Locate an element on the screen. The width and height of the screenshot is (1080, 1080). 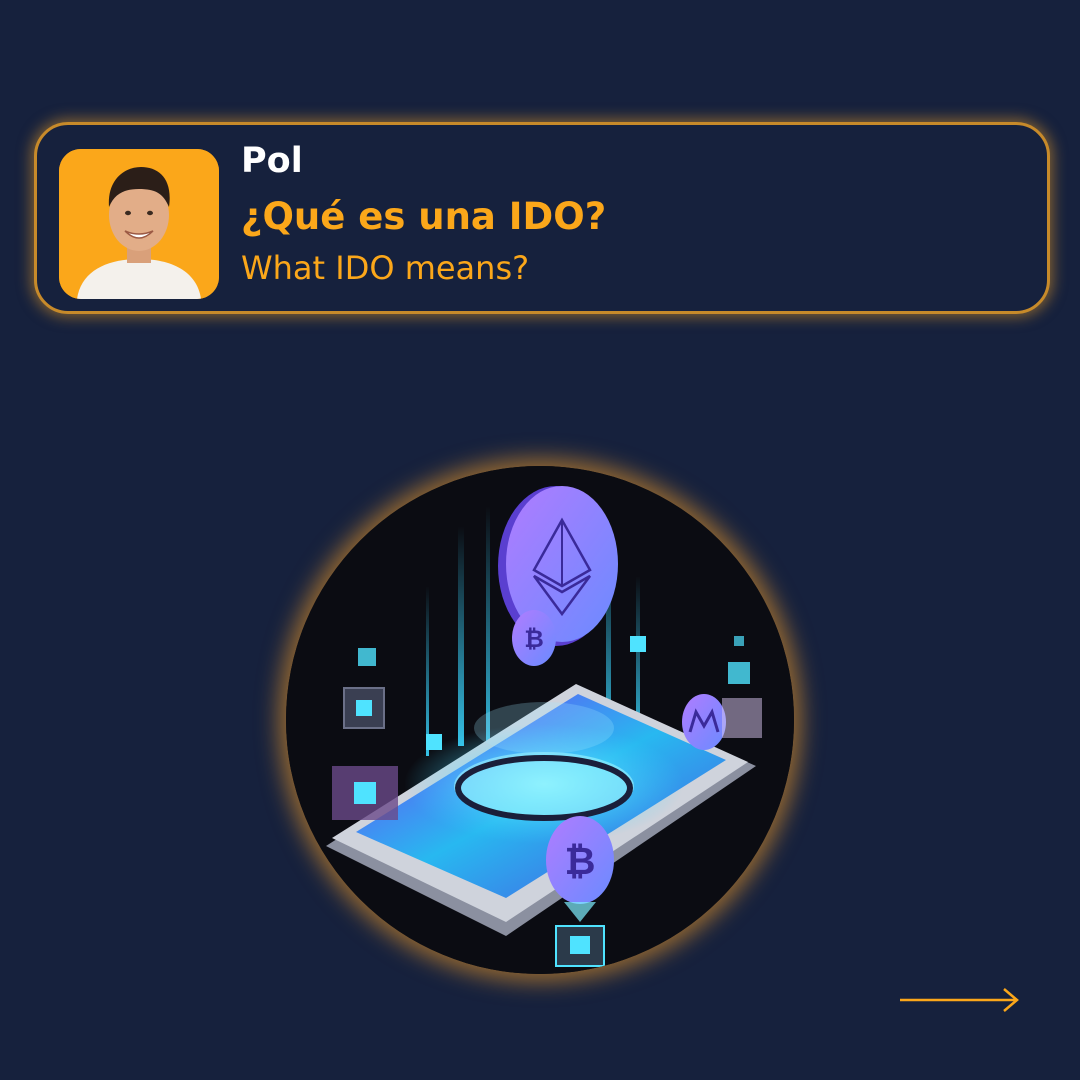
arrow-right-icon is located at coordinates (959, 1000).